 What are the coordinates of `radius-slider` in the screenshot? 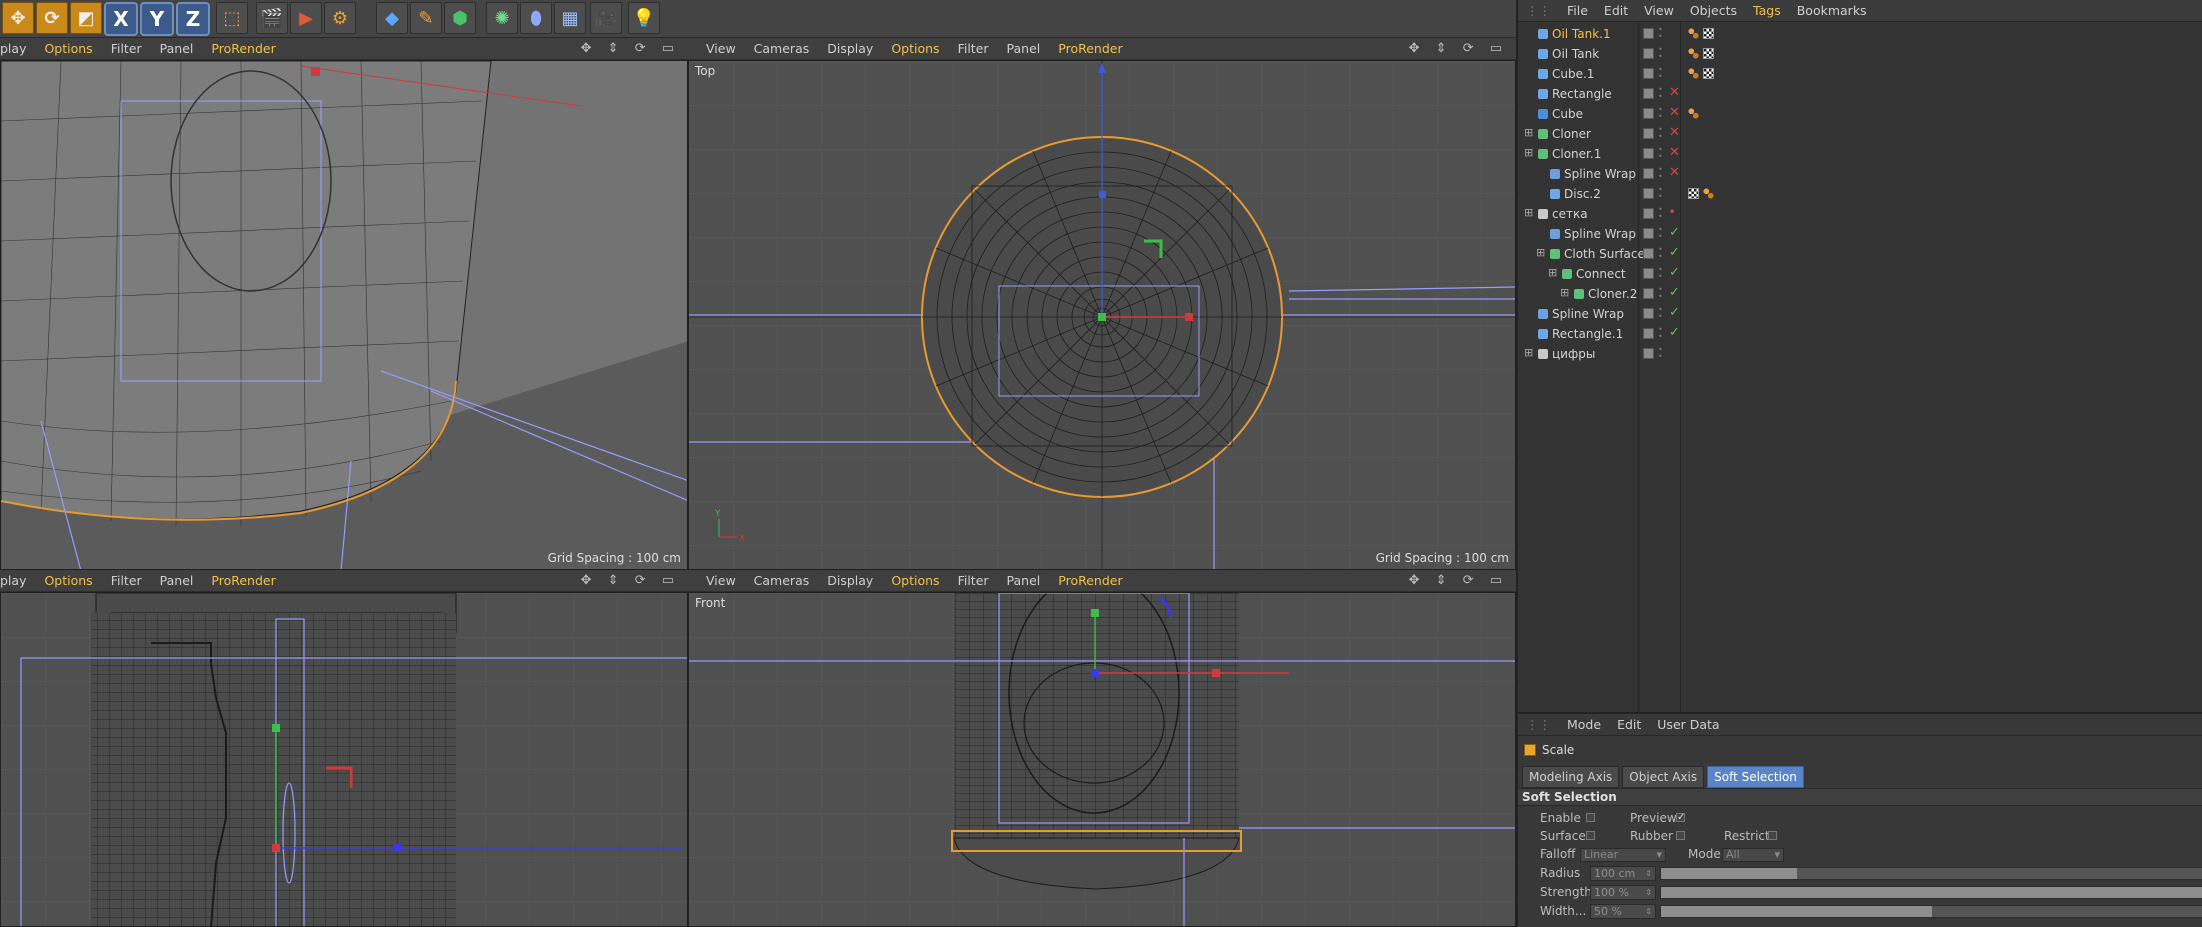 It's located at (1931, 873).